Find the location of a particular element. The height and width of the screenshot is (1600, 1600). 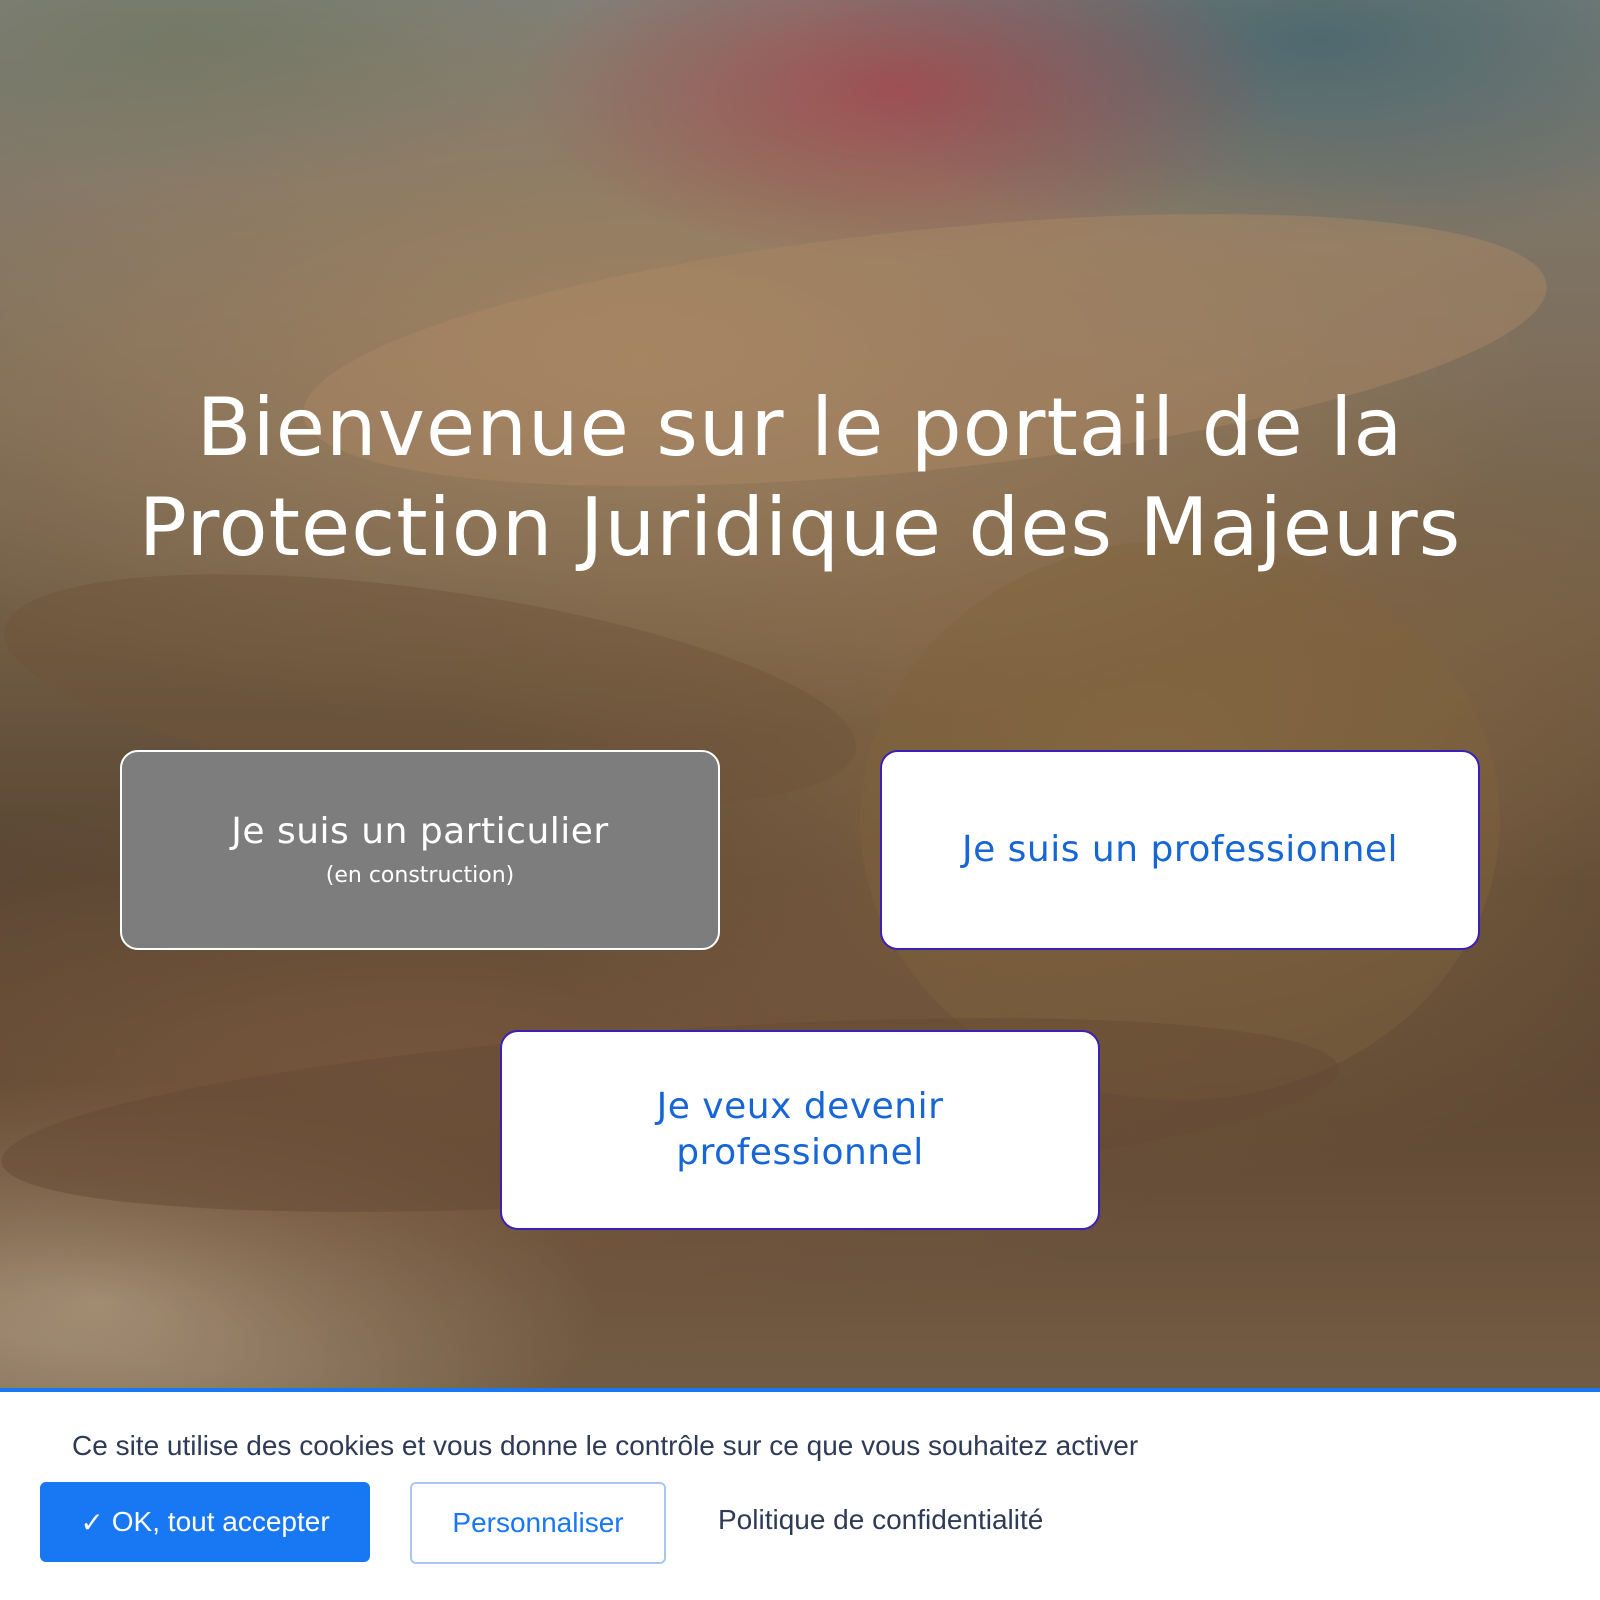

professionnel-button: Je suis un professionnel is located at coordinates (1180, 850).